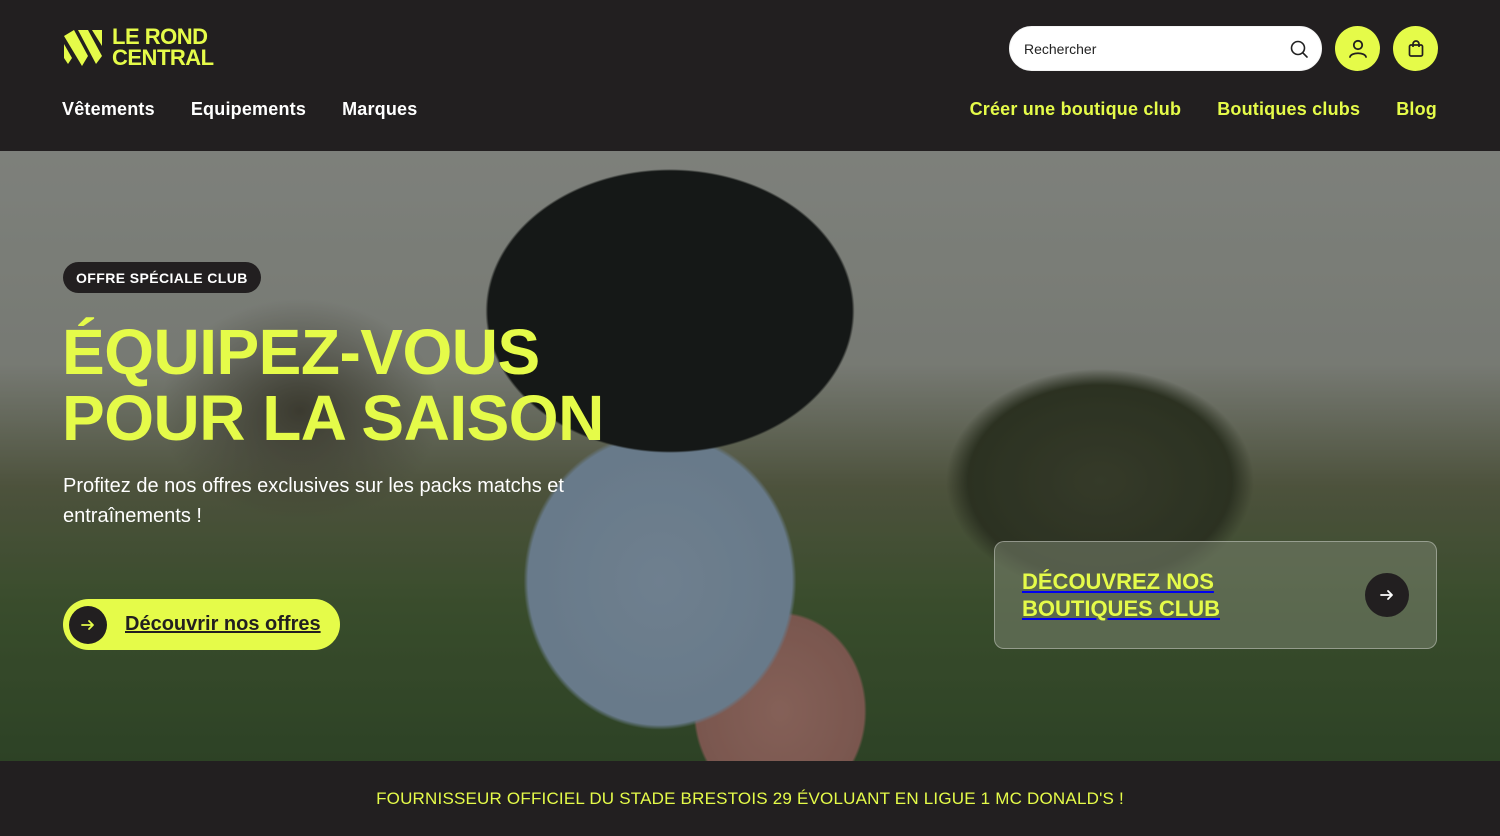  I want to click on discover-offers-button: Découvrir nos offres, so click(201, 624).